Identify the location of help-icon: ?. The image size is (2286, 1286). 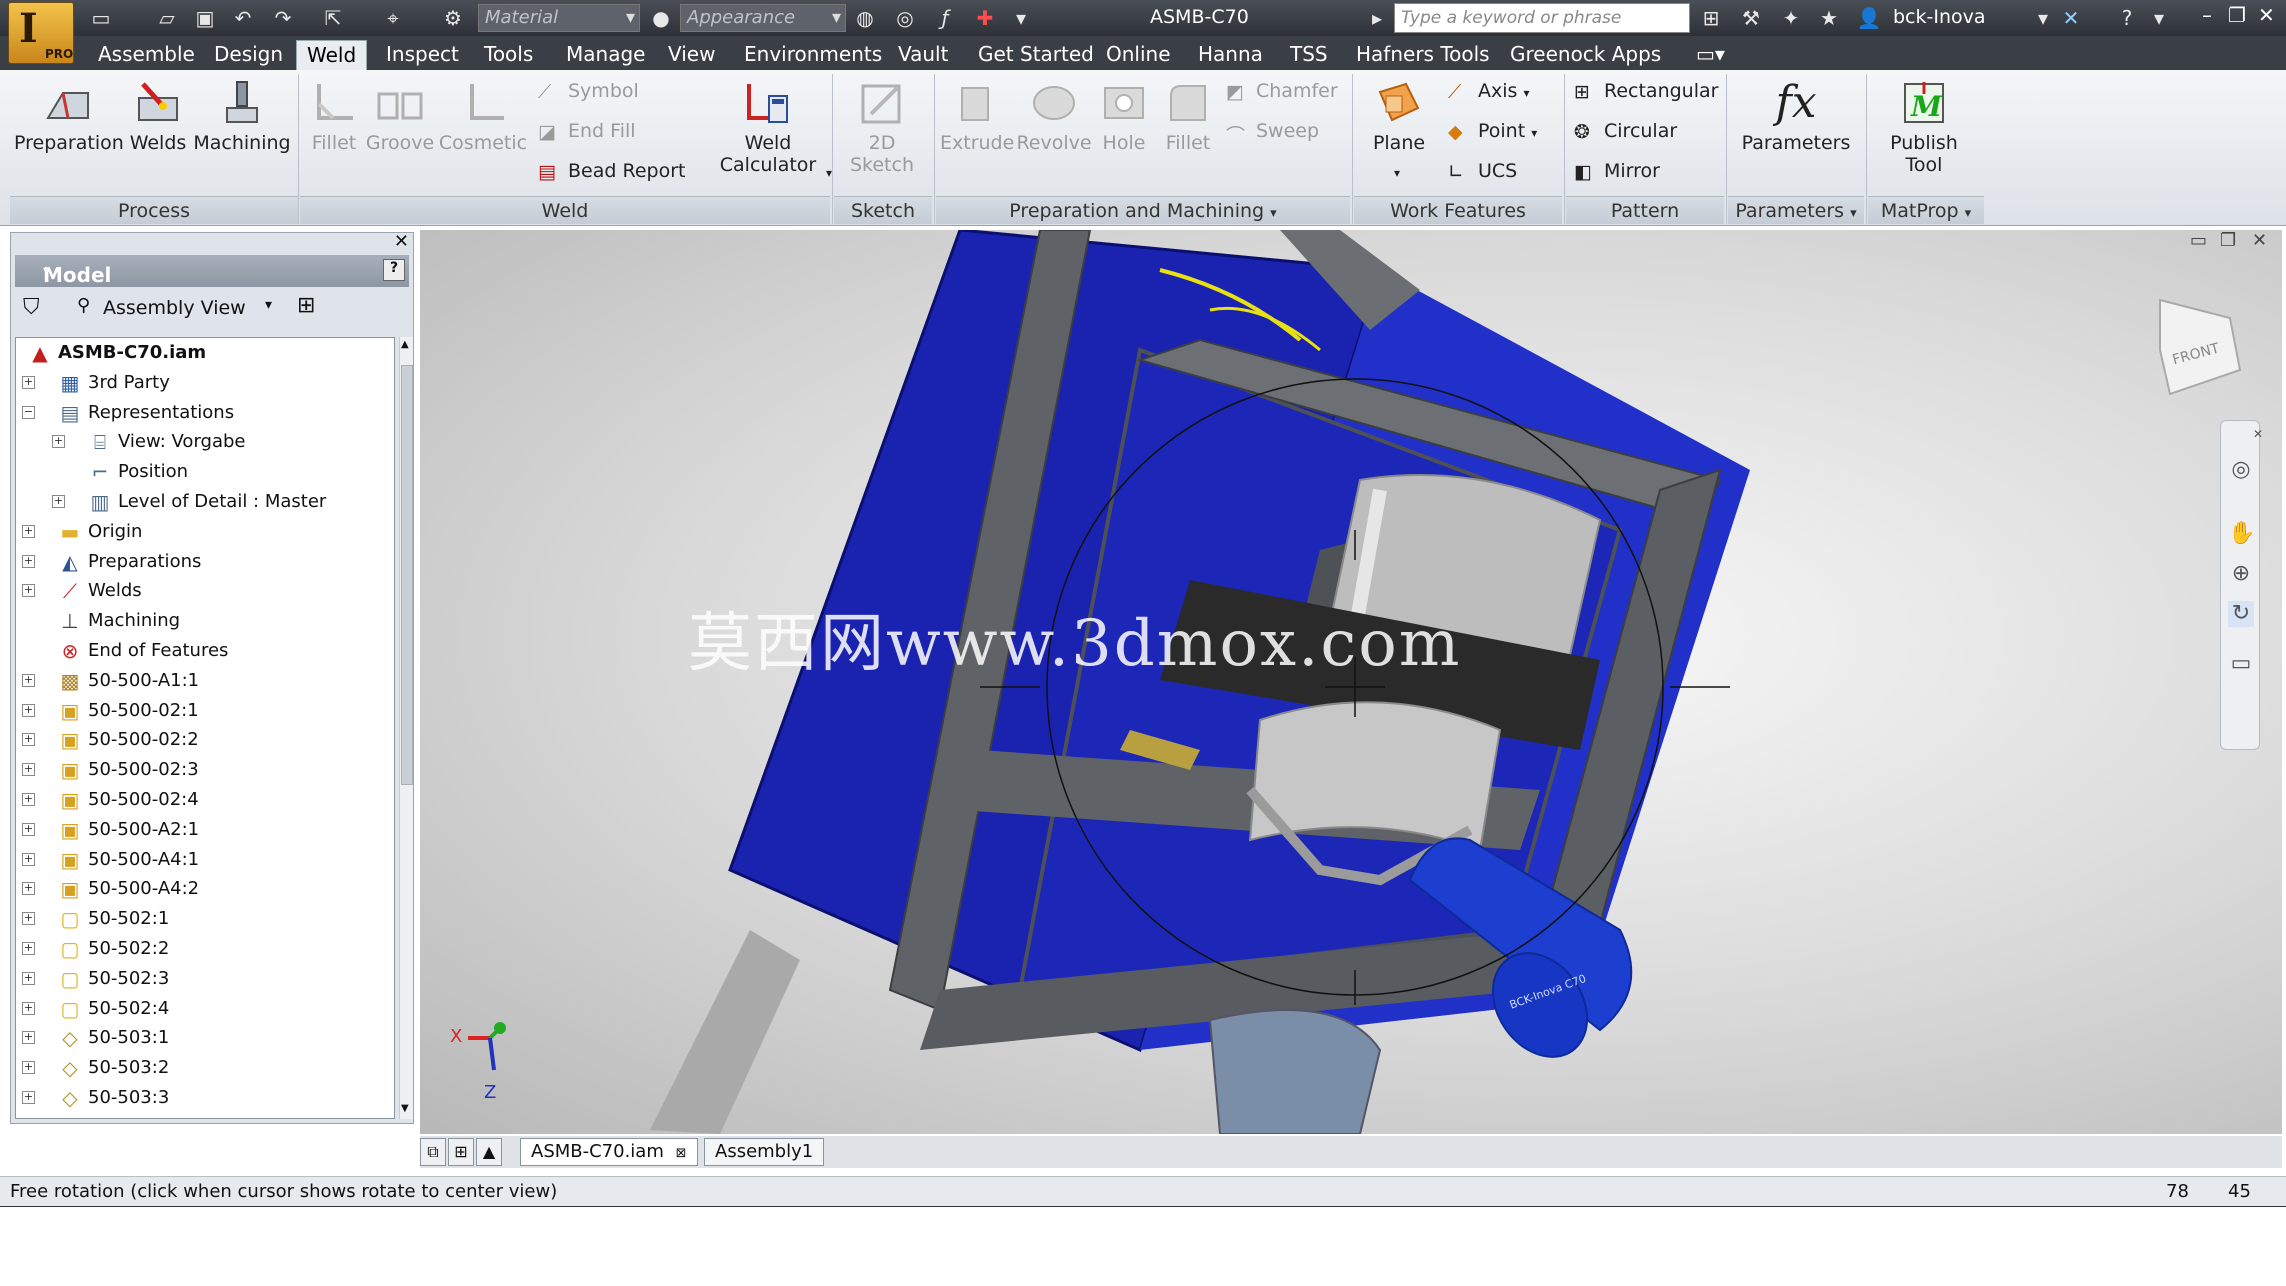
(2127, 18).